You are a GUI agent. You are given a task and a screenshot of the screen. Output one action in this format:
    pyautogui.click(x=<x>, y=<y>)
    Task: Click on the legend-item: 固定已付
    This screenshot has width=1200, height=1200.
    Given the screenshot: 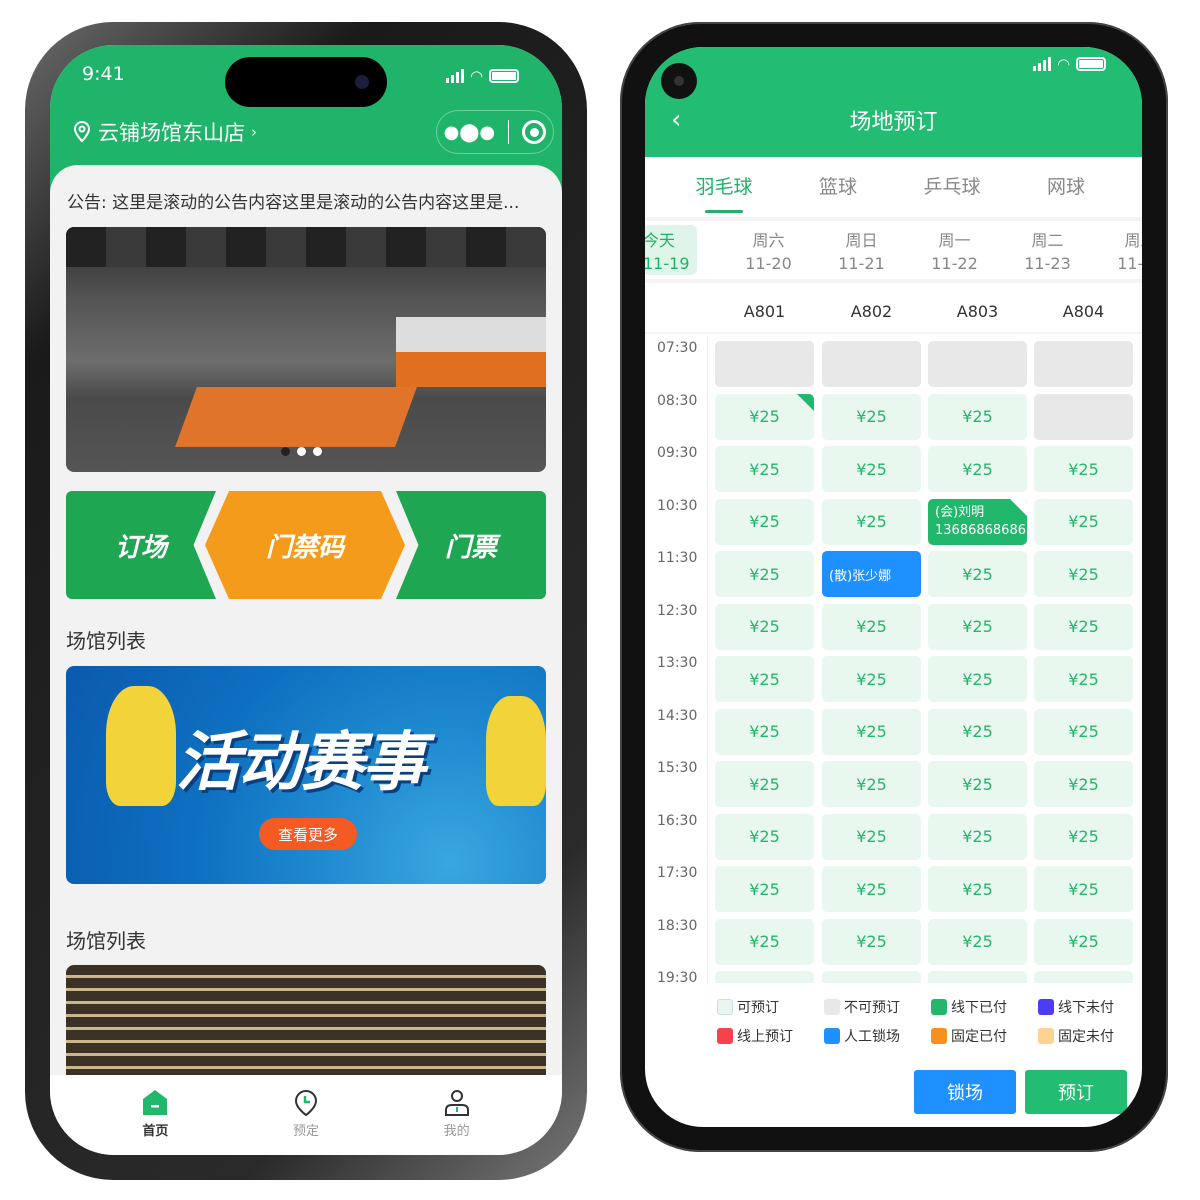 What is the action you would take?
    pyautogui.click(x=984, y=1036)
    